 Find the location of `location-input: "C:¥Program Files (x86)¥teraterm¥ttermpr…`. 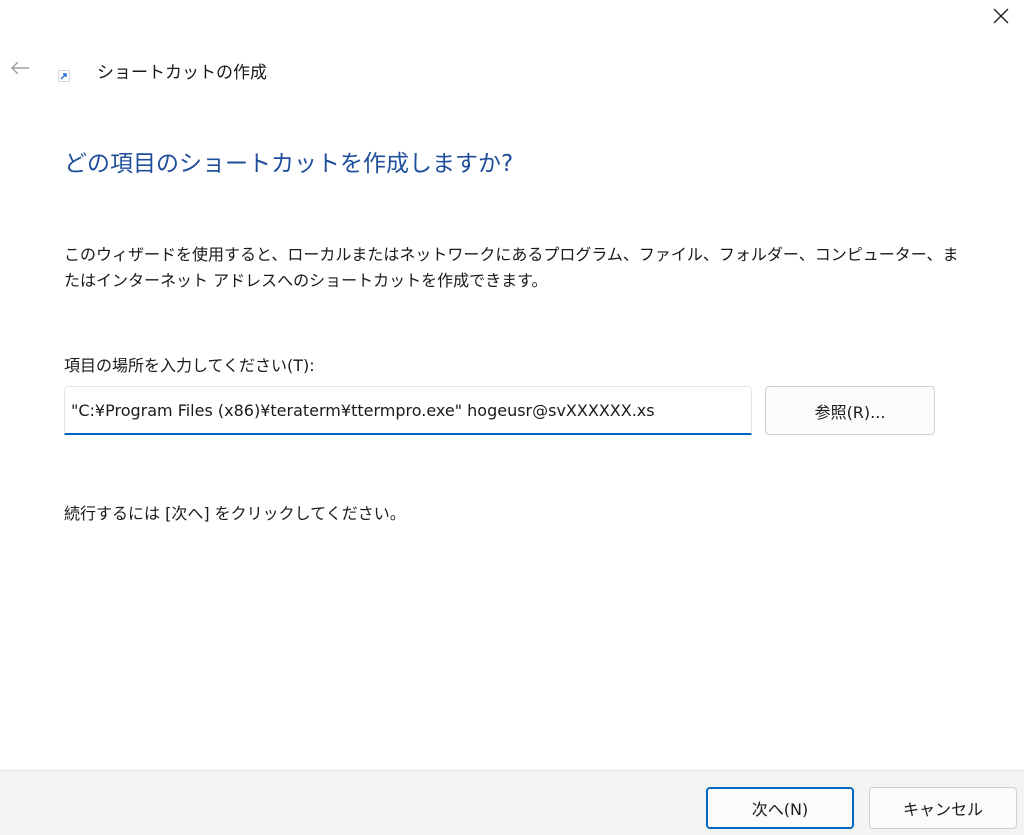

location-input: "C:¥Program Files (x86)¥teraterm¥ttermpr… is located at coordinates (408, 410).